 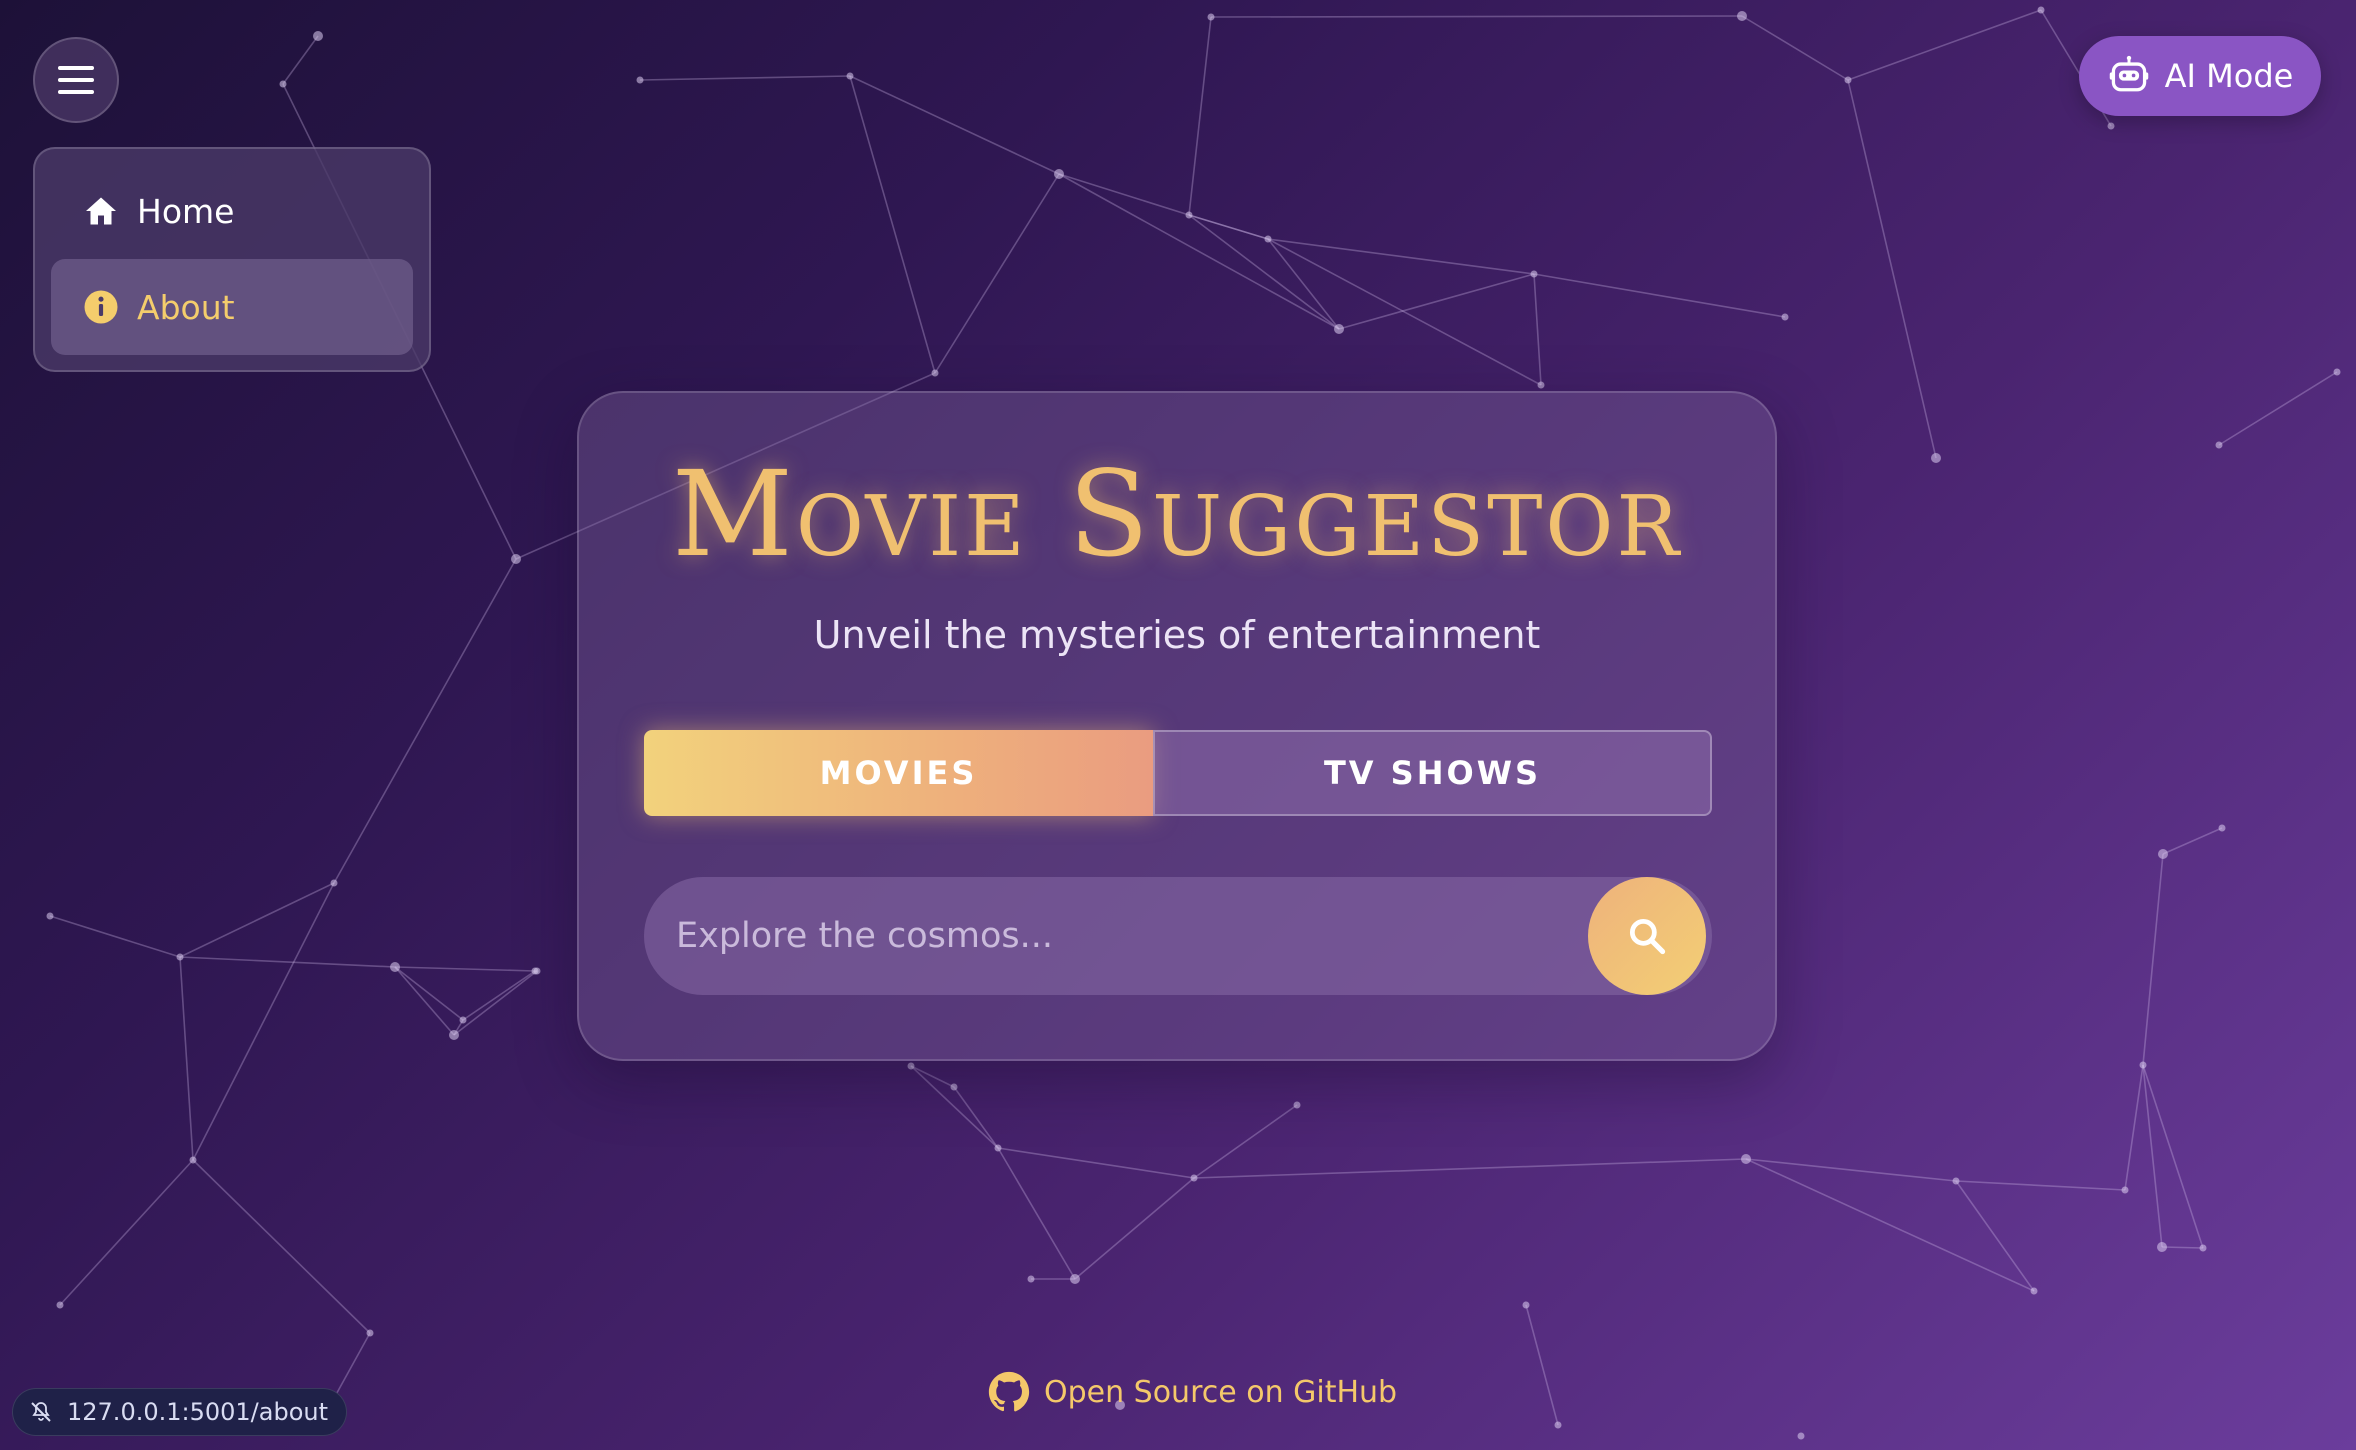 I want to click on search-icon, so click(x=1647, y=936).